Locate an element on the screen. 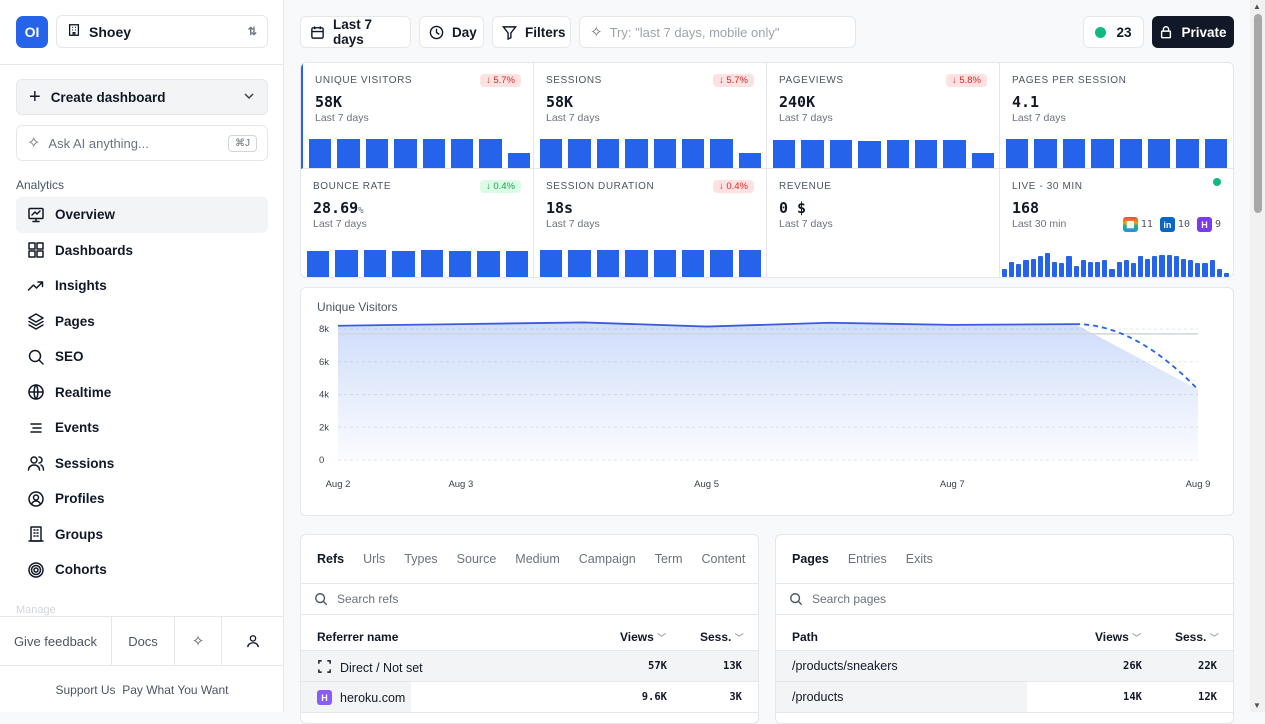 Image resolution: width=1265 pixels, height=724 pixels. interval-button: Day is located at coordinates (451, 32).